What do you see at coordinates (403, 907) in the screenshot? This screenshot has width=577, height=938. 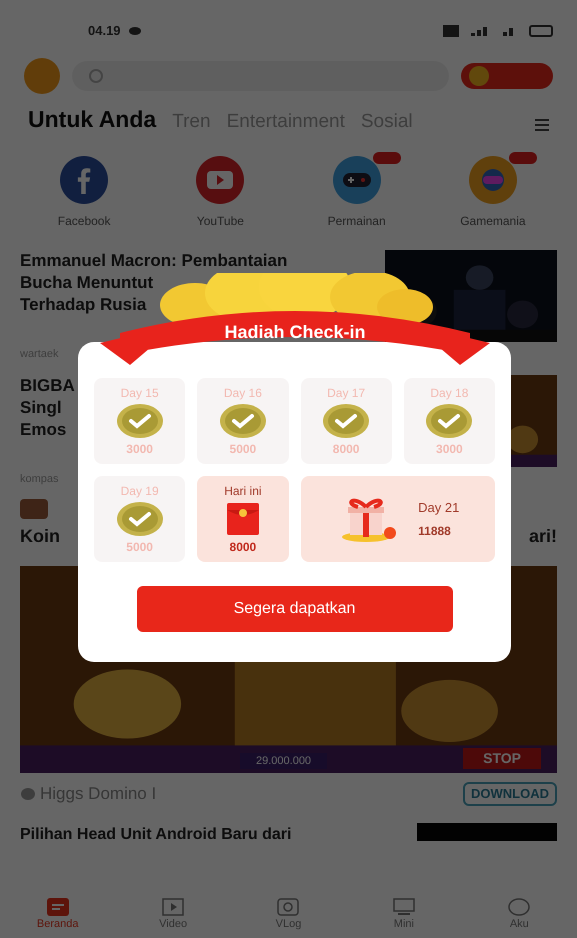 I see `monitor-icon` at bounding box center [403, 907].